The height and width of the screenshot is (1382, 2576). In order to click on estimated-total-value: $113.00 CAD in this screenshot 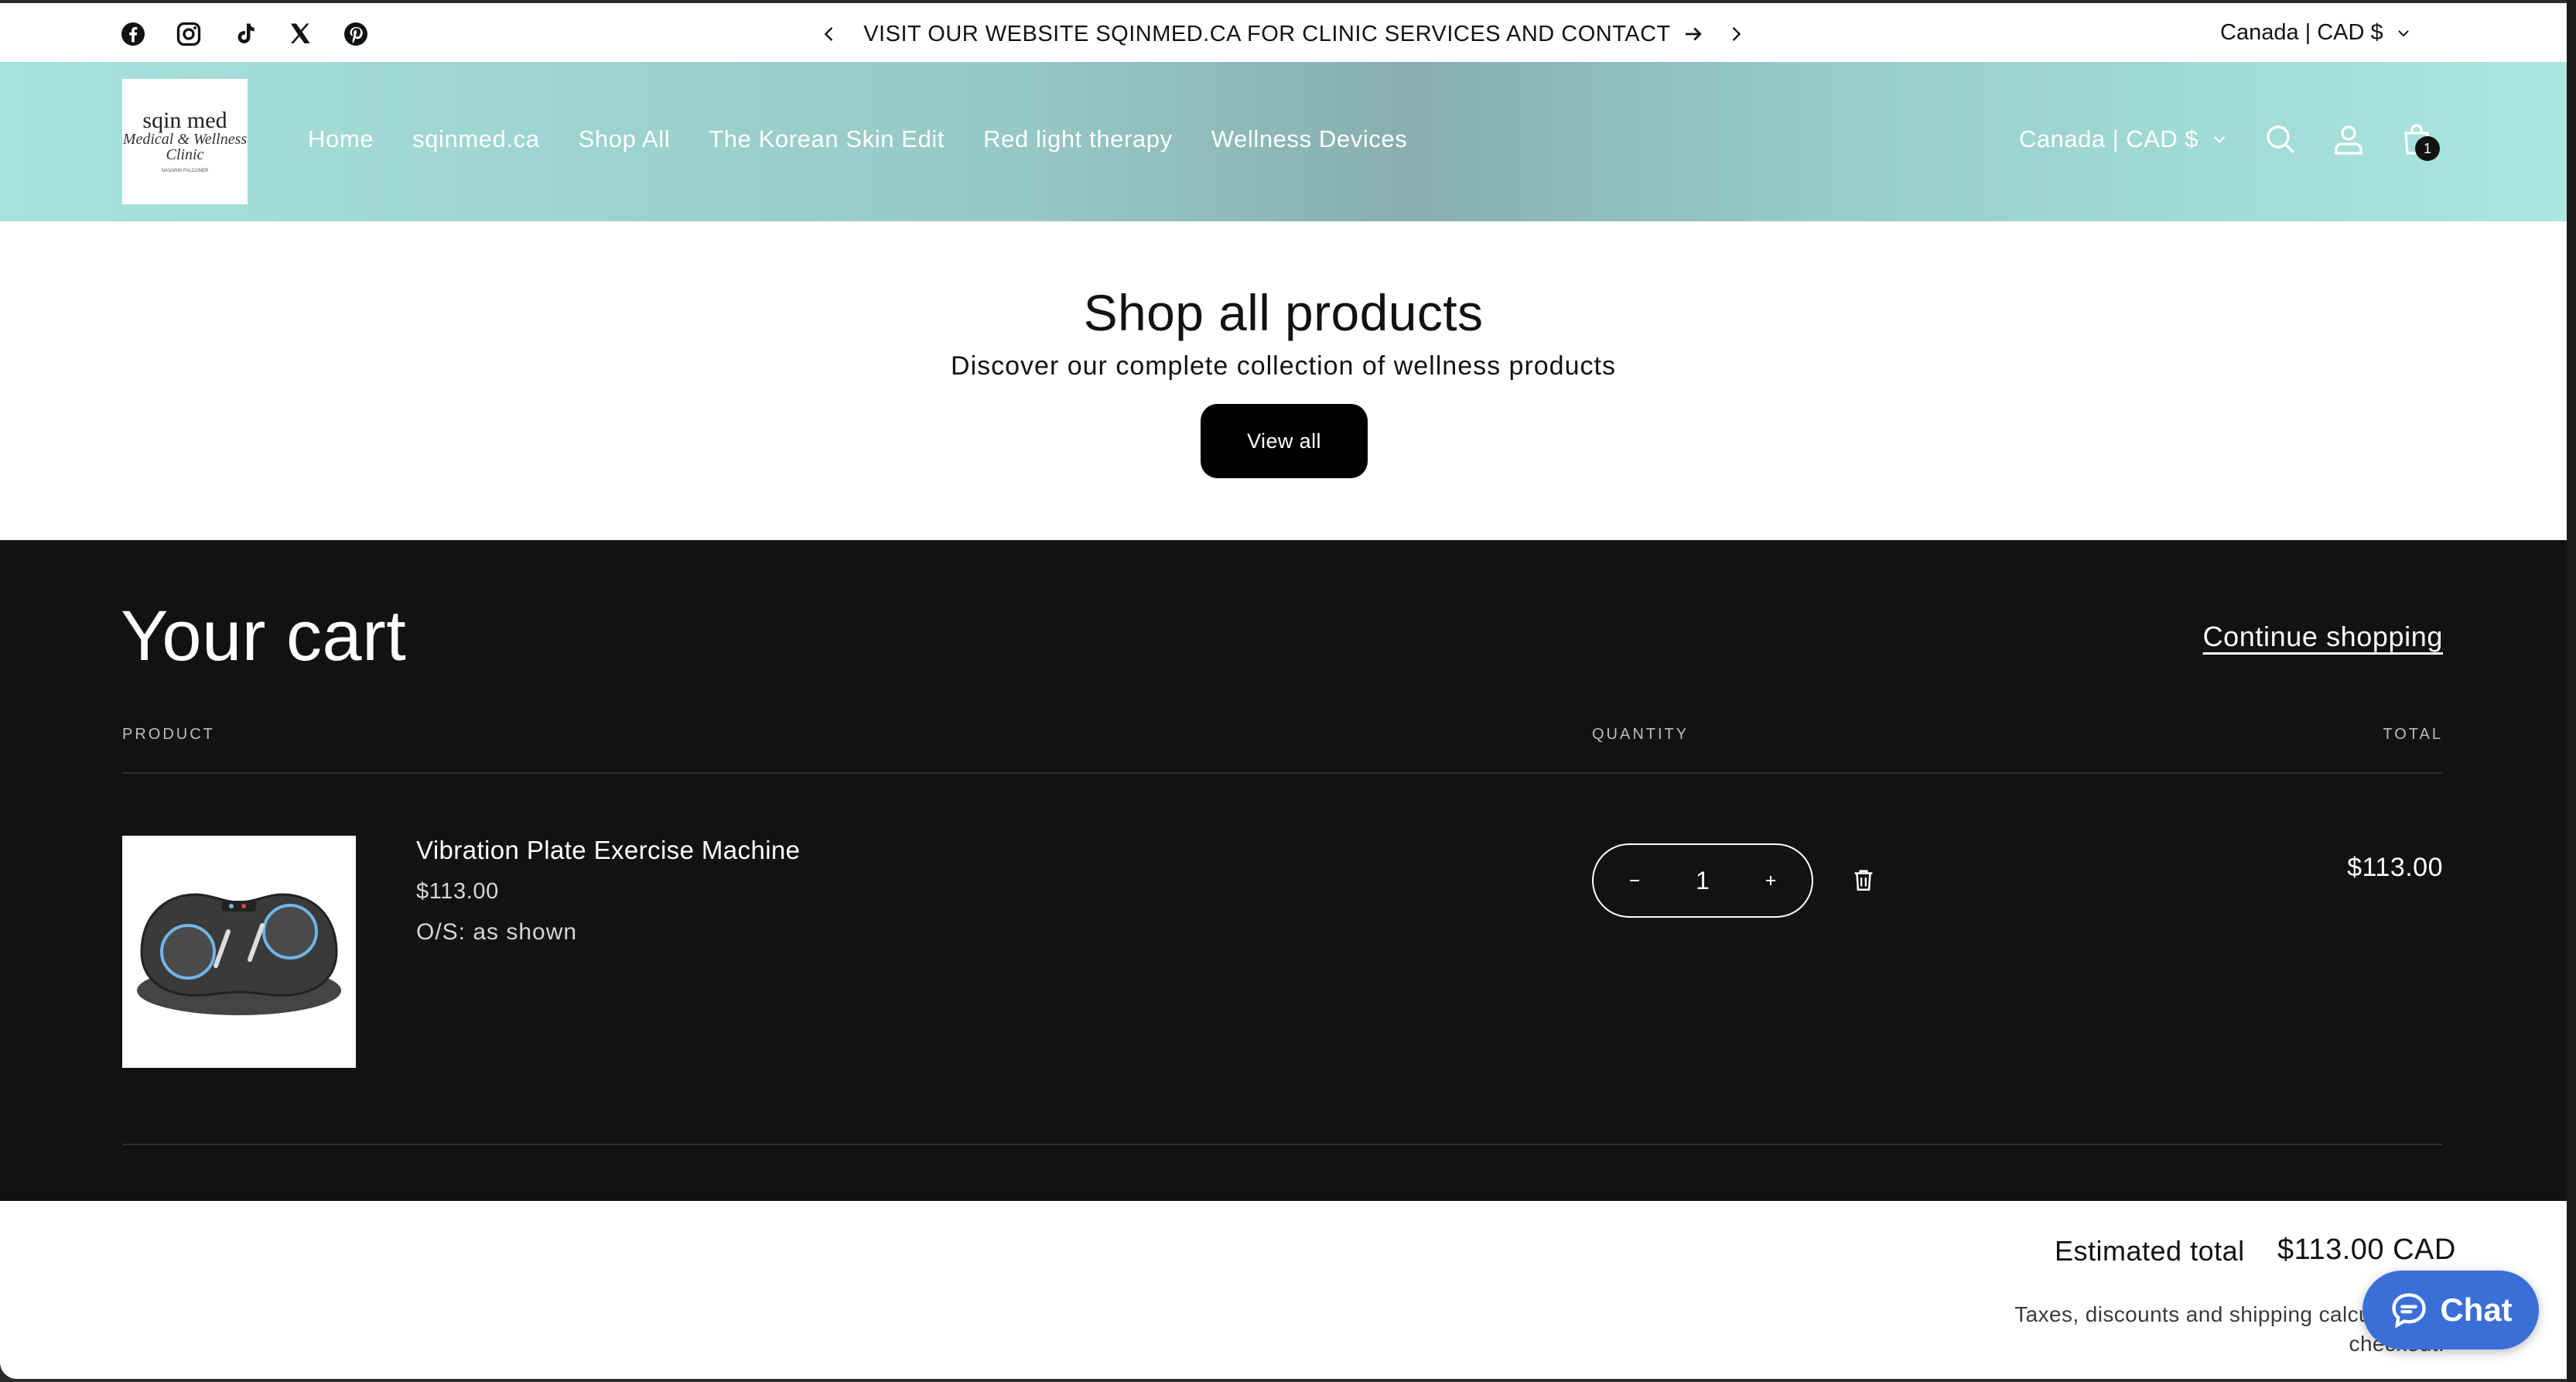, I will do `click(2366, 1249)`.